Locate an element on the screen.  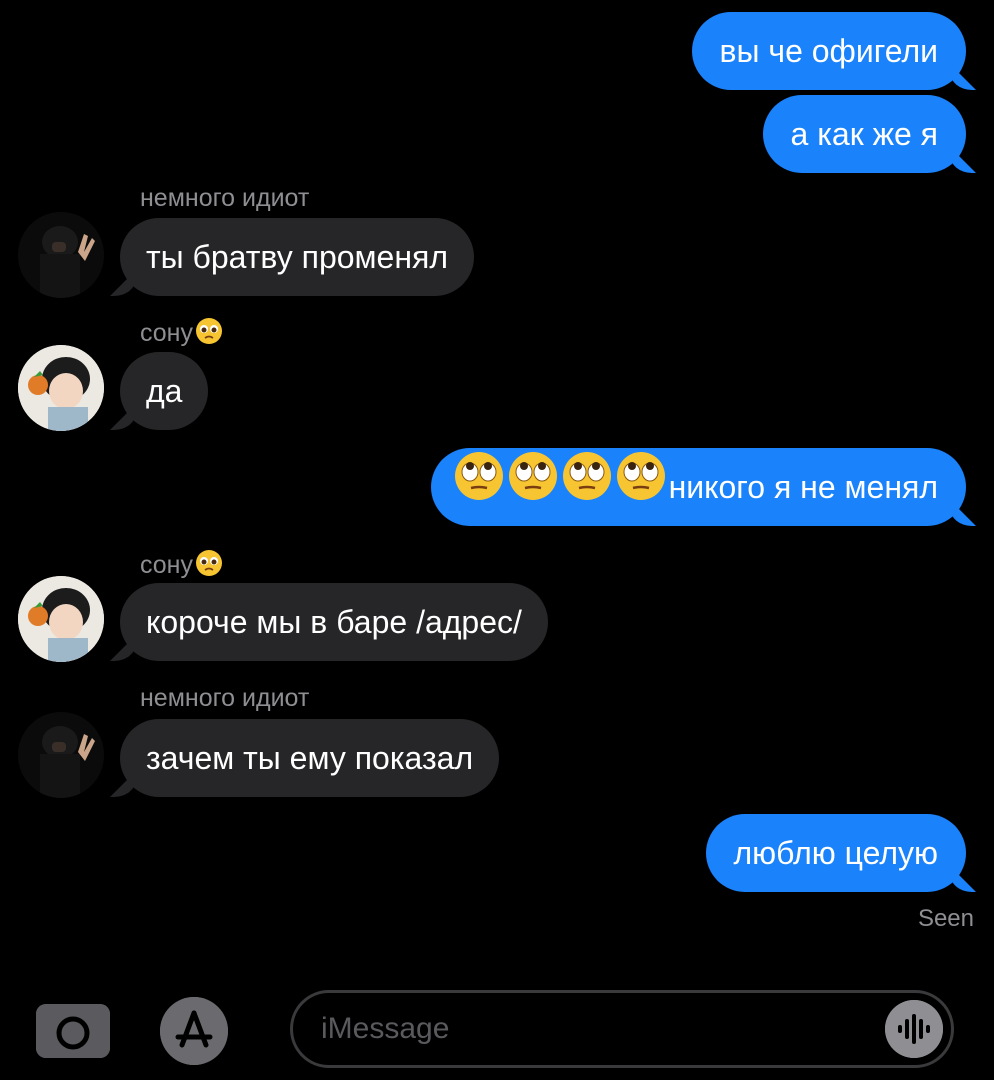
app-store-icon is located at coordinates (199, 1031).